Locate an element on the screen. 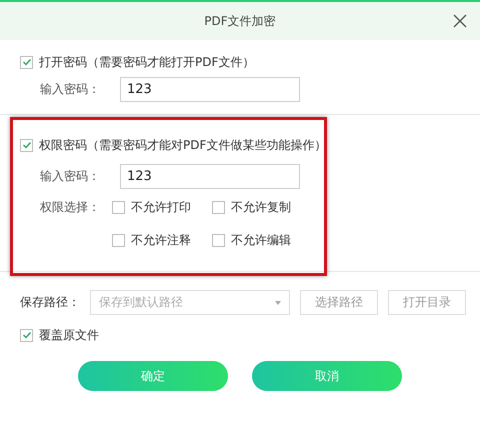  checkbox-label: 不允许编辑 is located at coordinates (261, 240).